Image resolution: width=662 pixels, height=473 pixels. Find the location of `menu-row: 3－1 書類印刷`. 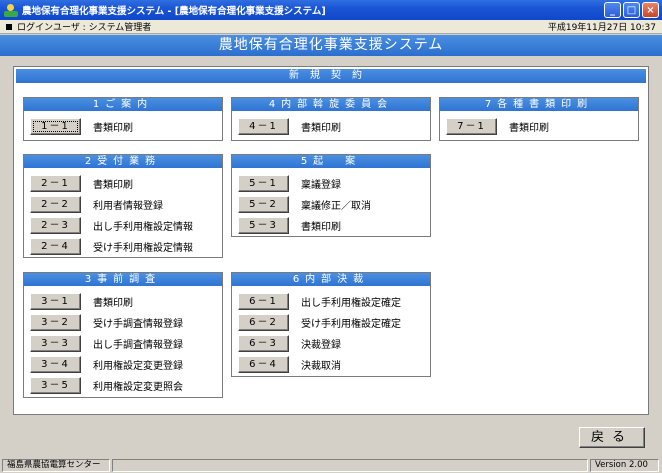

menu-row: 3－1 書類印刷 is located at coordinates (81, 301).